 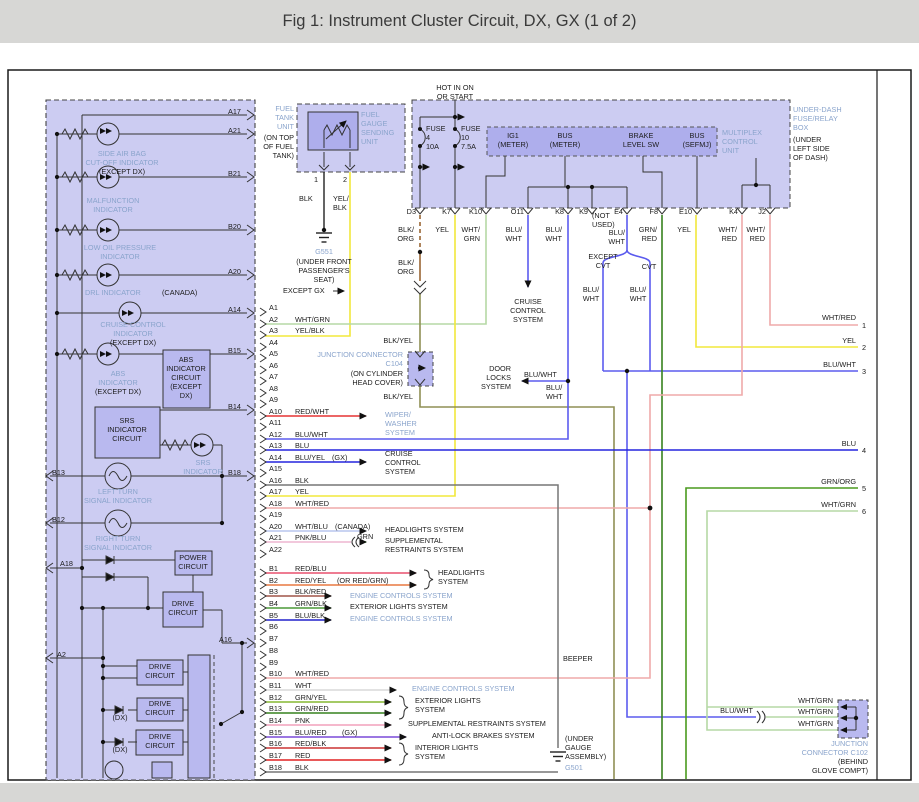 I want to click on fuel-tank-unit, so click(x=351, y=138).